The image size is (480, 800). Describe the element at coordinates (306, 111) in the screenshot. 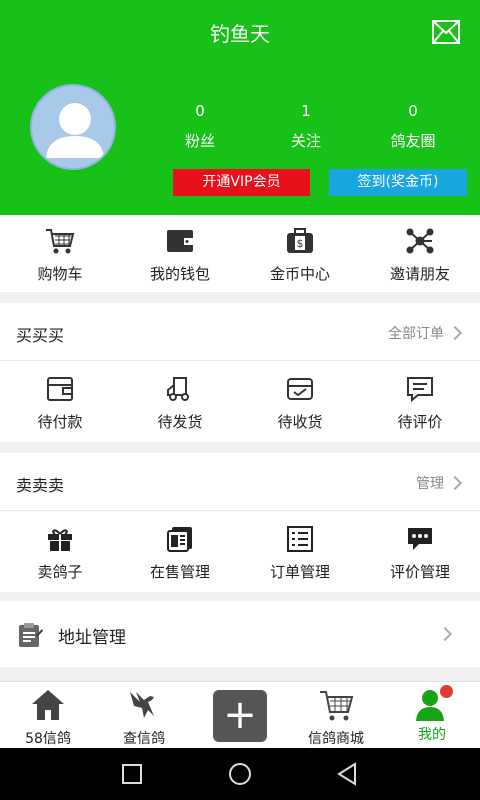

I see `following-count: 1` at that location.